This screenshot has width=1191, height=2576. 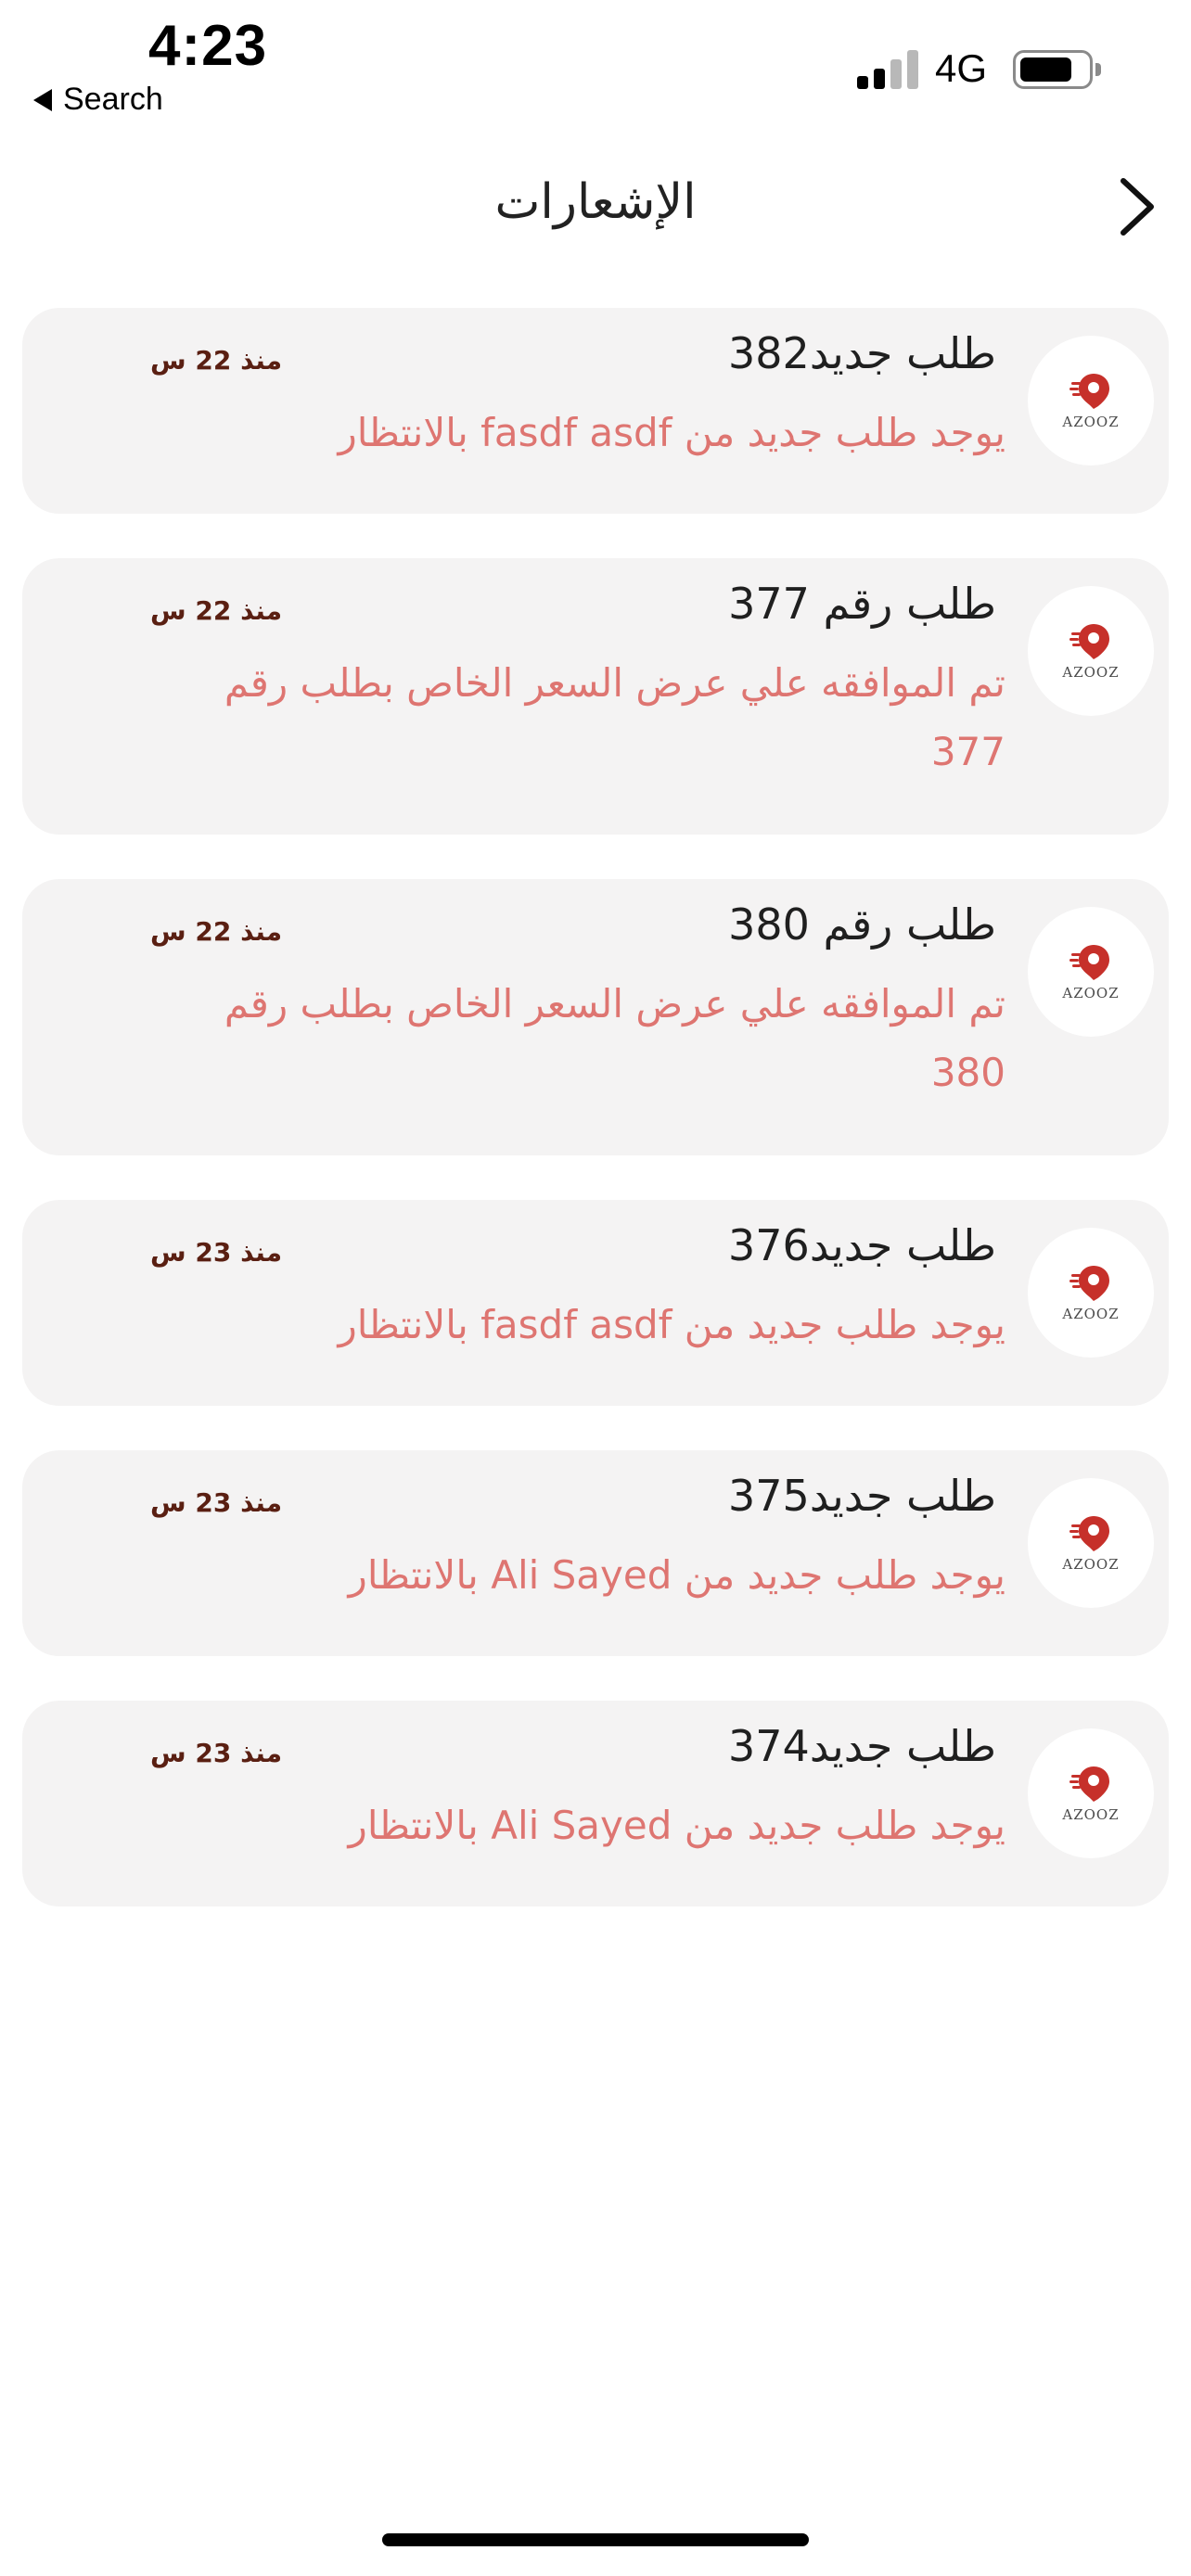 I want to click on battery-cap, so click(x=1098, y=69).